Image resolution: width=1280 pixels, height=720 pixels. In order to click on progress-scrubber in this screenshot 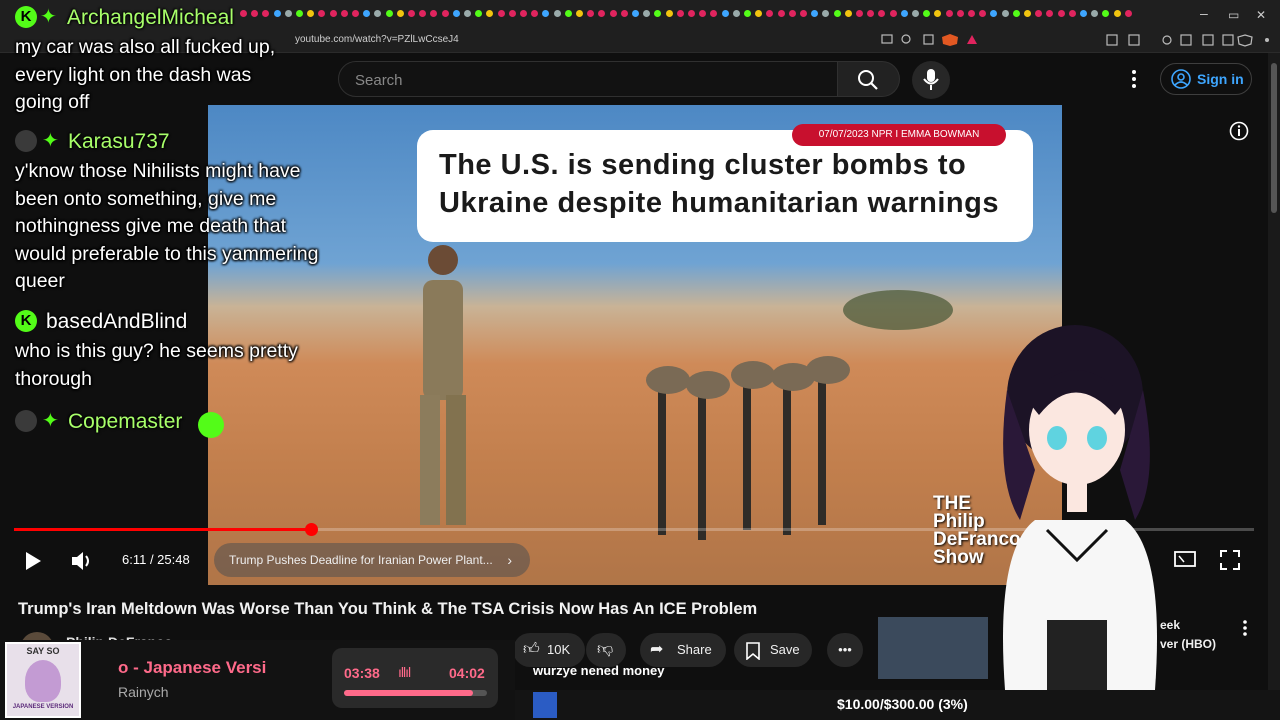, I will do `click(311, 529)`.